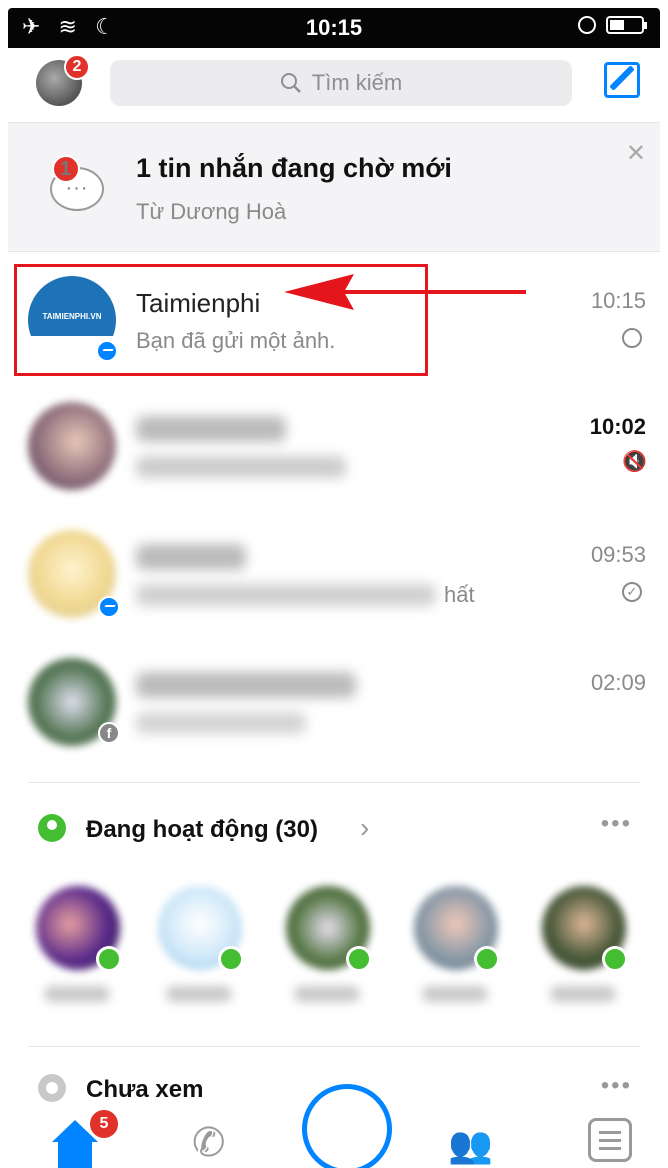 This screenshot has width=668, height=1168. I want to click on phone-icon: ✆, so click(209, 1143).